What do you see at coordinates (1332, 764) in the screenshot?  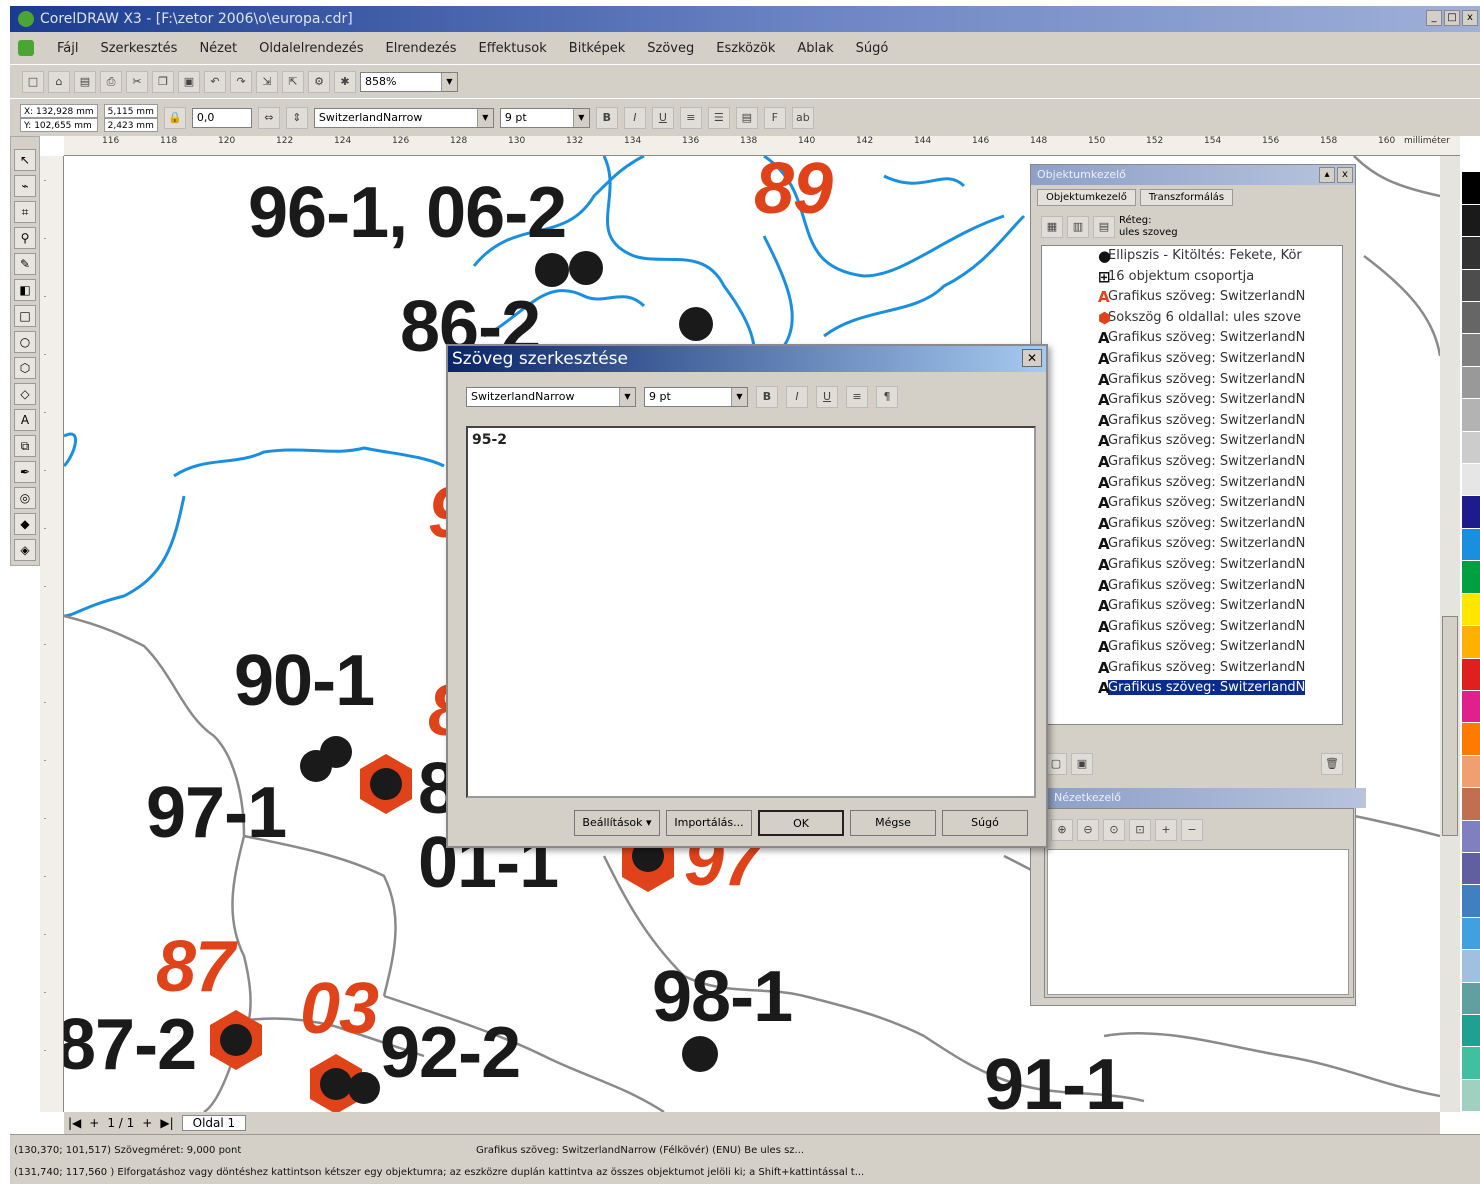 I see `delete-icon: 🗑` at bounding box center [1332, 764].